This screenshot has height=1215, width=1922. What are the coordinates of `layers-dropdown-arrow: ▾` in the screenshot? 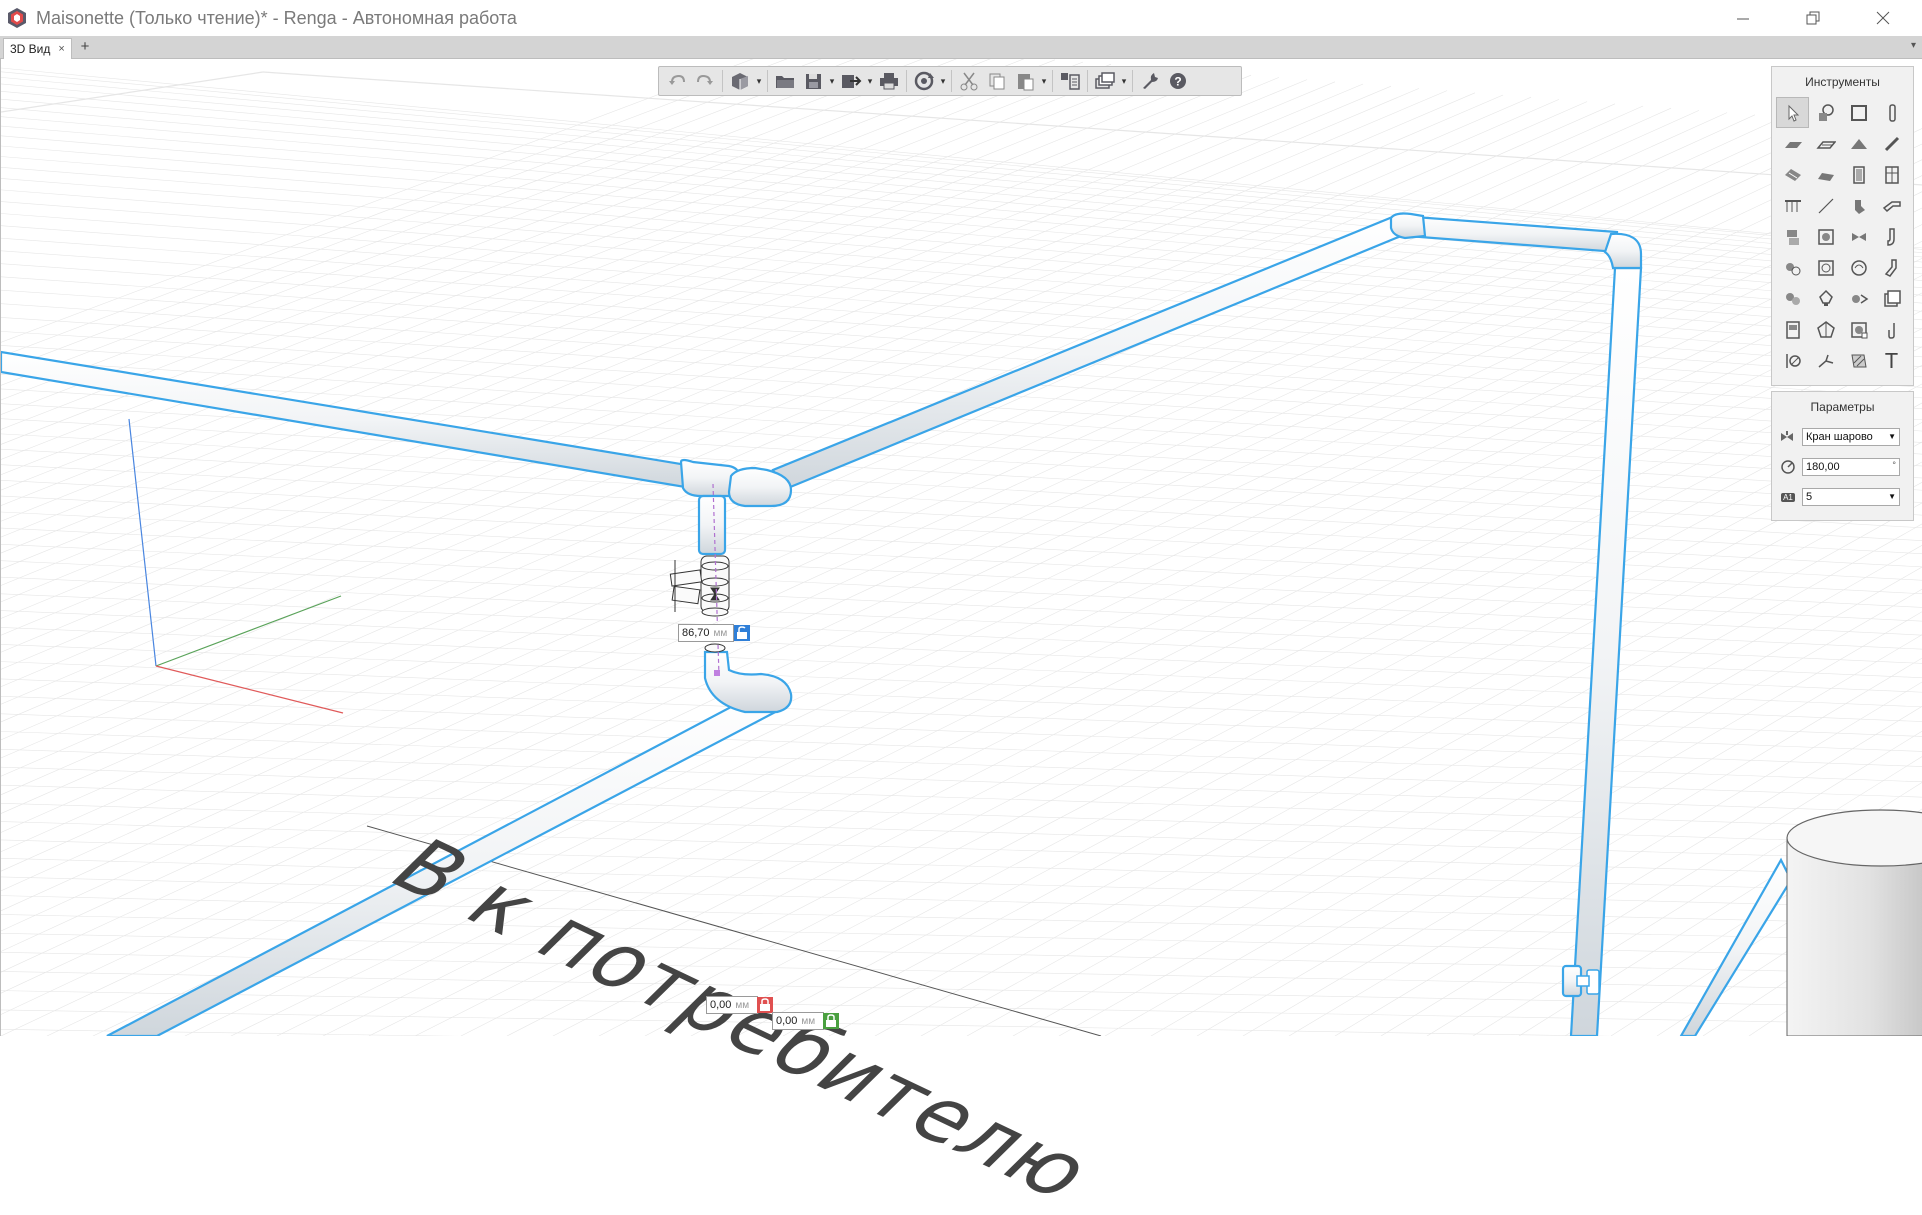 It's located at (1124, 81).